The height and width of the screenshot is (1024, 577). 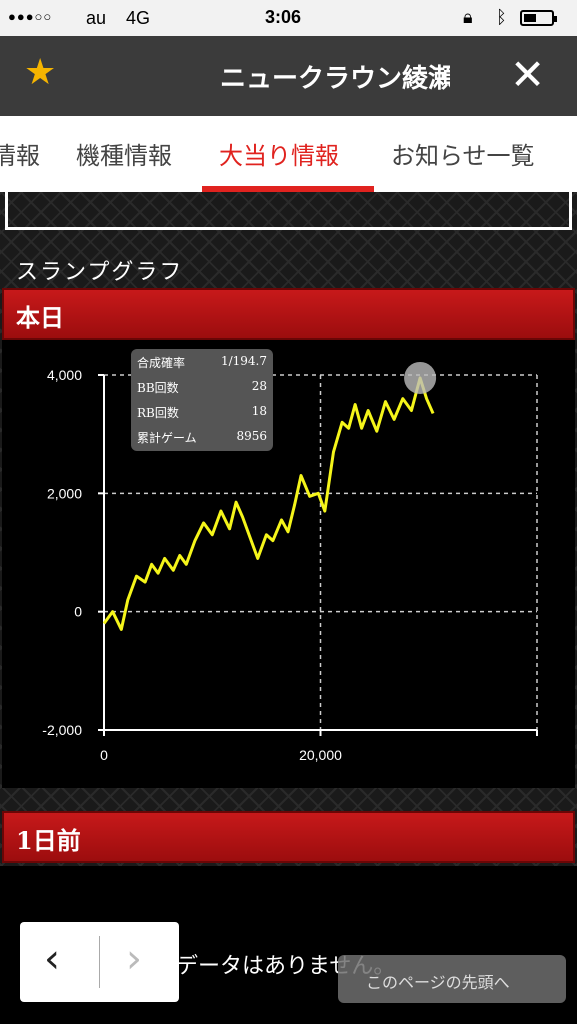 I want to click on signal-strength-icon: ●●●○○, so click(x=30, y=16).